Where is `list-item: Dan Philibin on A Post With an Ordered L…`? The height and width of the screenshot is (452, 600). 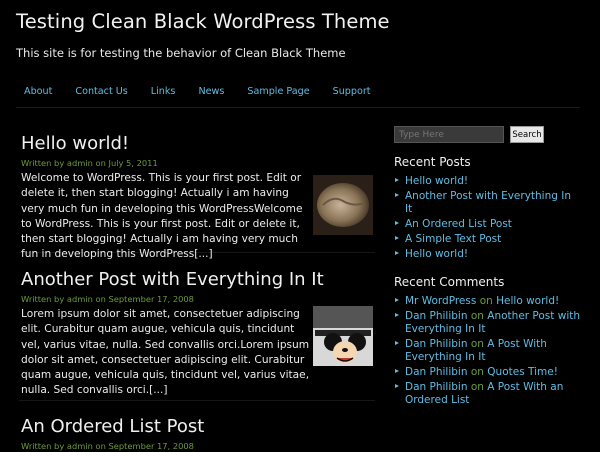
list-item: Dan Philibin on A Post With an Ordered L… is located at coordinates (487, 394).